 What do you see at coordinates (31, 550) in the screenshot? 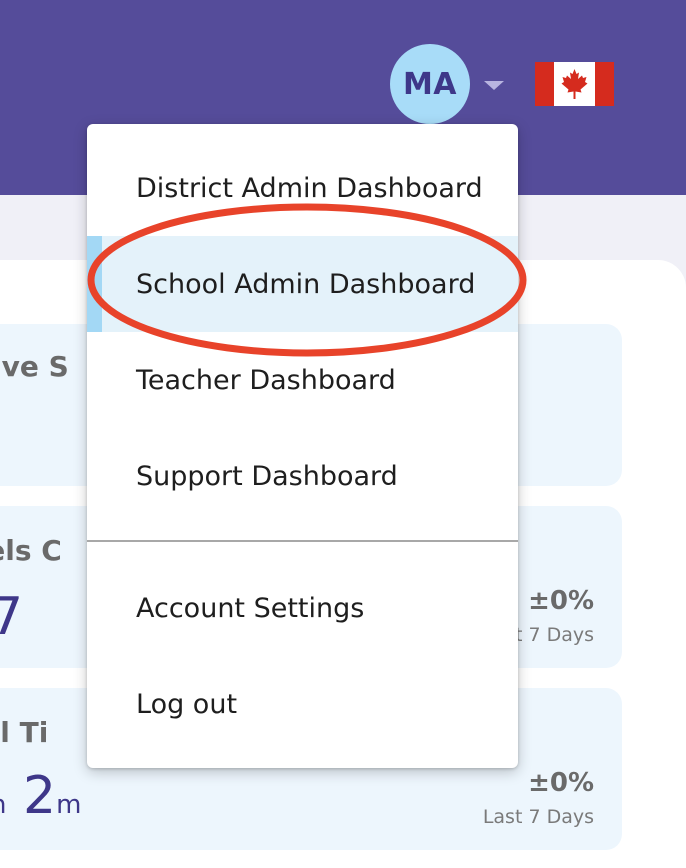
I see `card-title: vels C` at bounding box center [31, 550].